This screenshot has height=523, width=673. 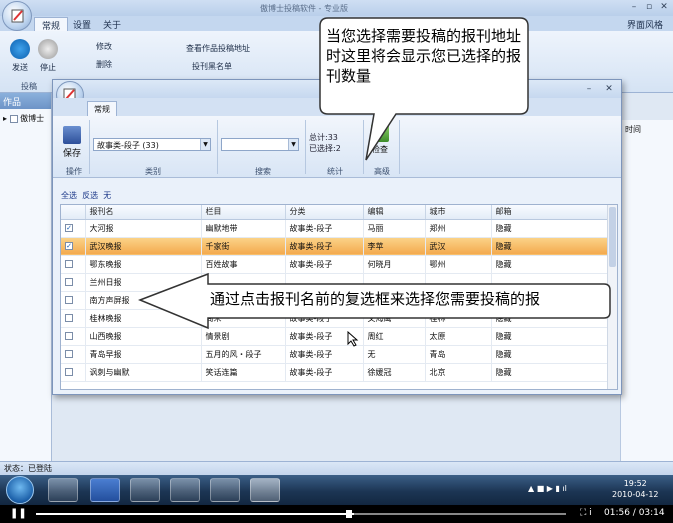 I want to click on taskbar: ▲ ■ ▶ ▮ ıl 19:52 2010-04-12, so click(x=336, y=490).